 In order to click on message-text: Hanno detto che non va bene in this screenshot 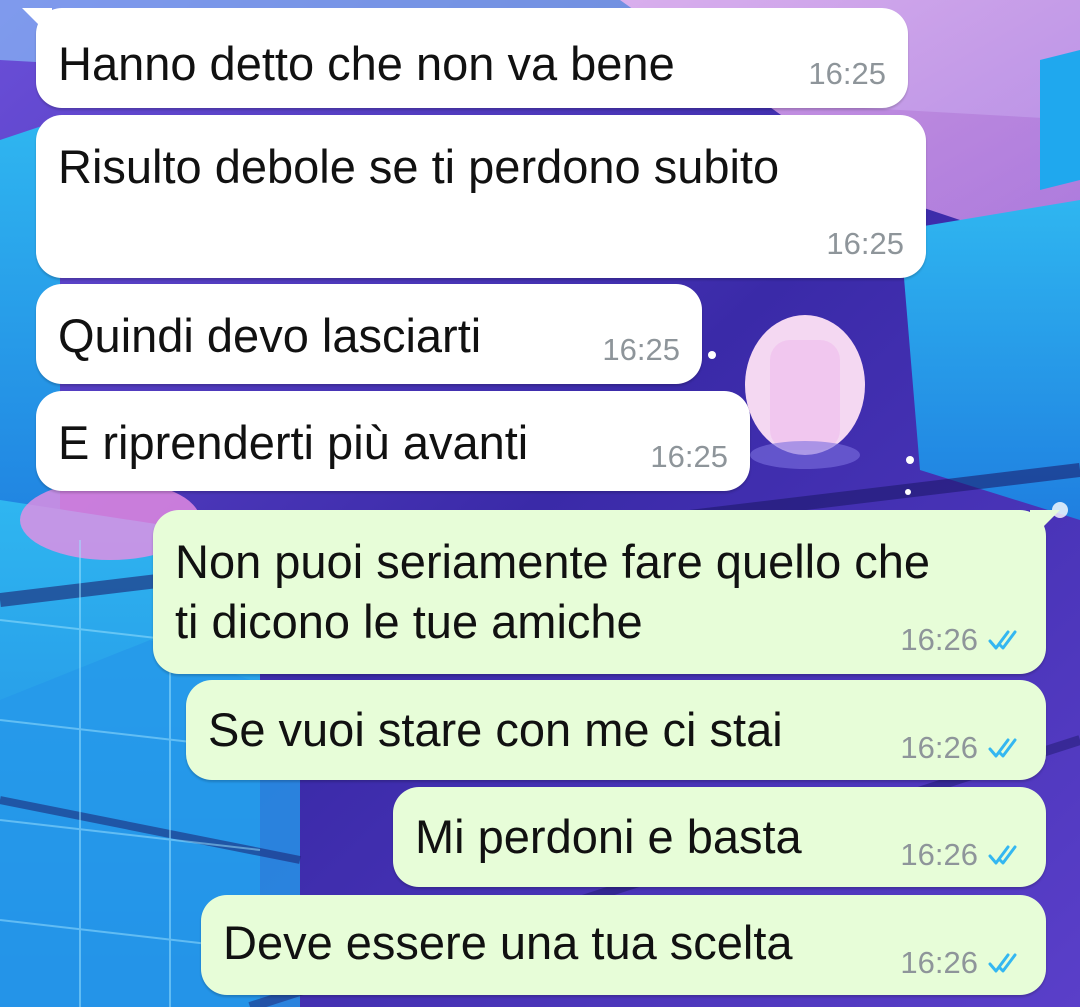, I will do `click(366, 63)`.